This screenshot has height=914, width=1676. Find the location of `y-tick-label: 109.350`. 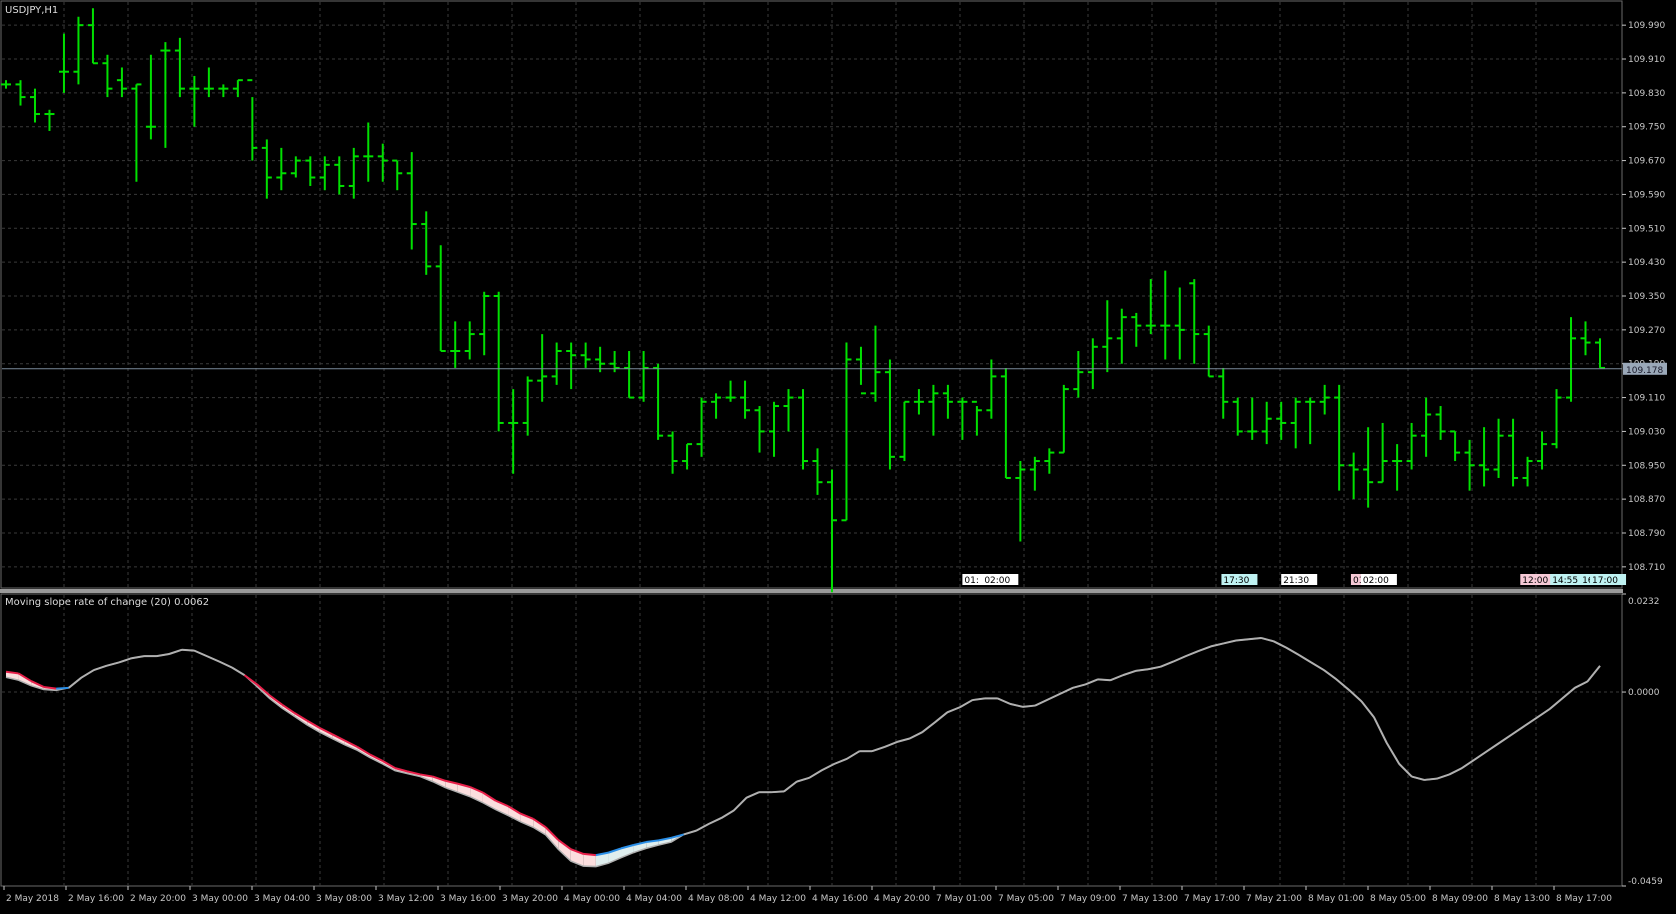

y-tick-label: 109.350 is located at coordinates (1646, 297).